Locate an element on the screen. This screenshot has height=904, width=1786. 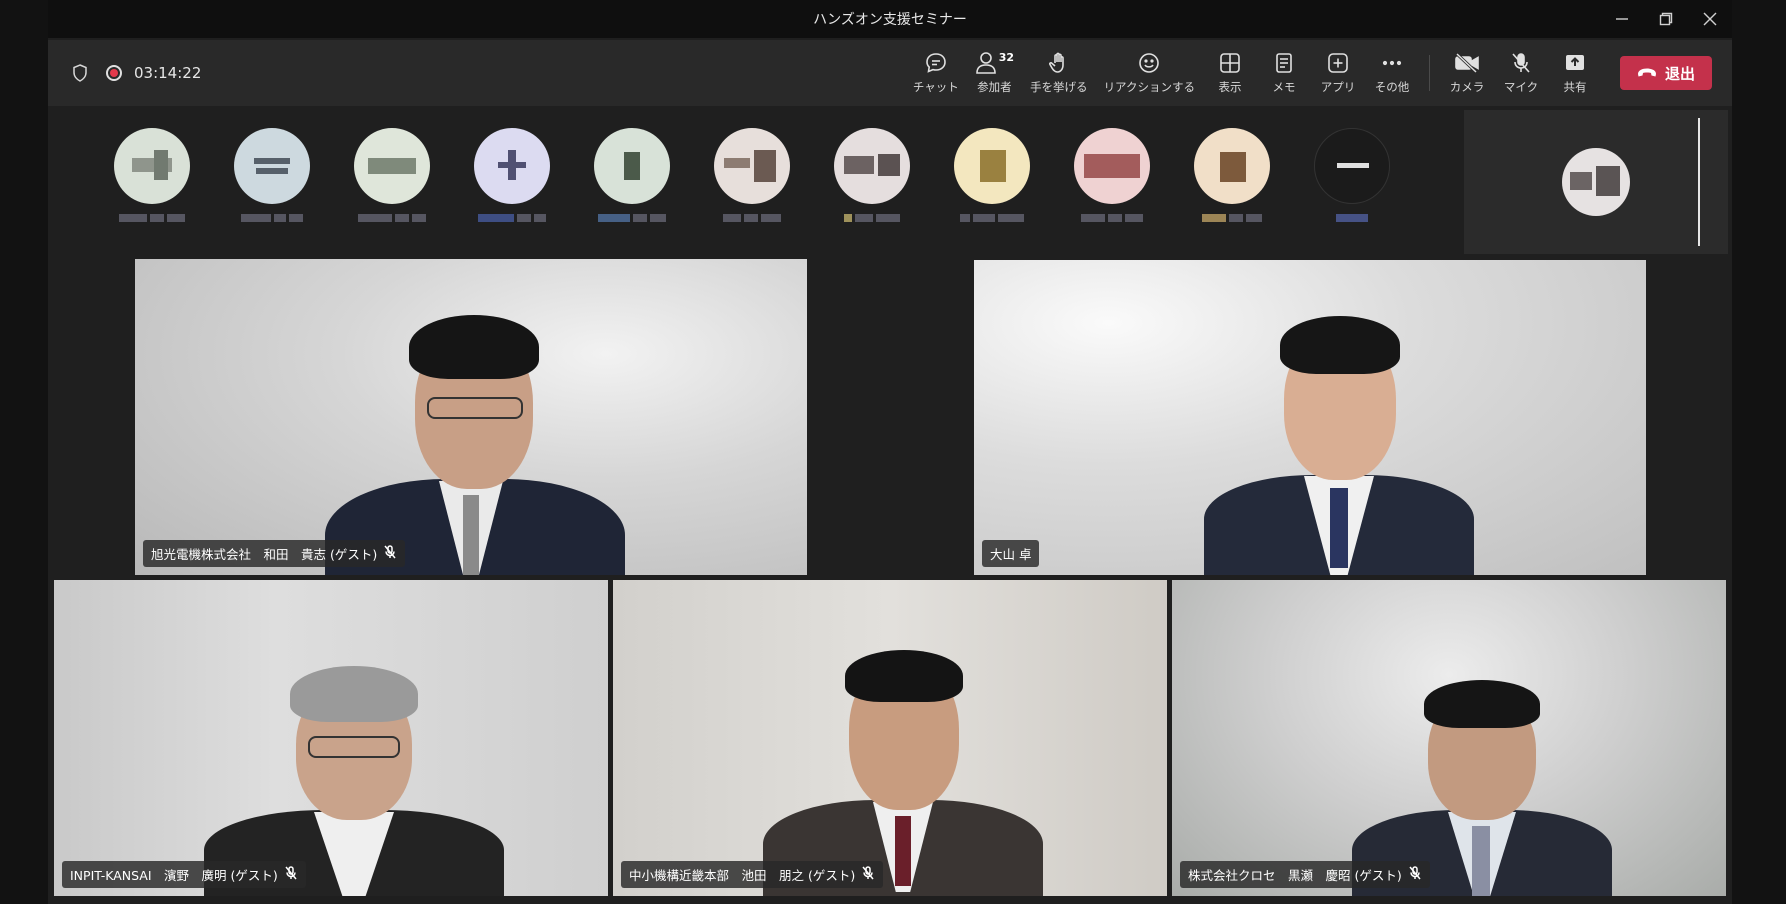
window-controls is located at coordinates (1666, 19).